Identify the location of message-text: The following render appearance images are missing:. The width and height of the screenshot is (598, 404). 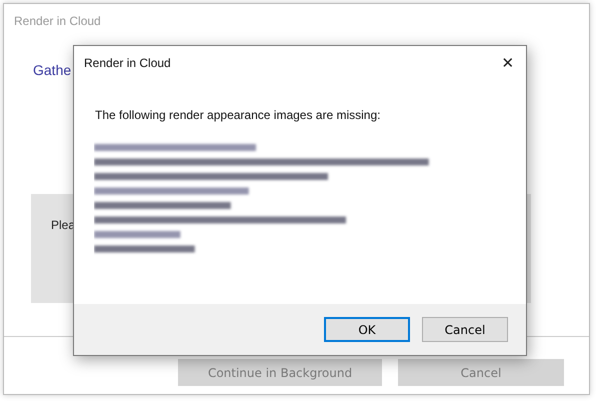
(238, 115).